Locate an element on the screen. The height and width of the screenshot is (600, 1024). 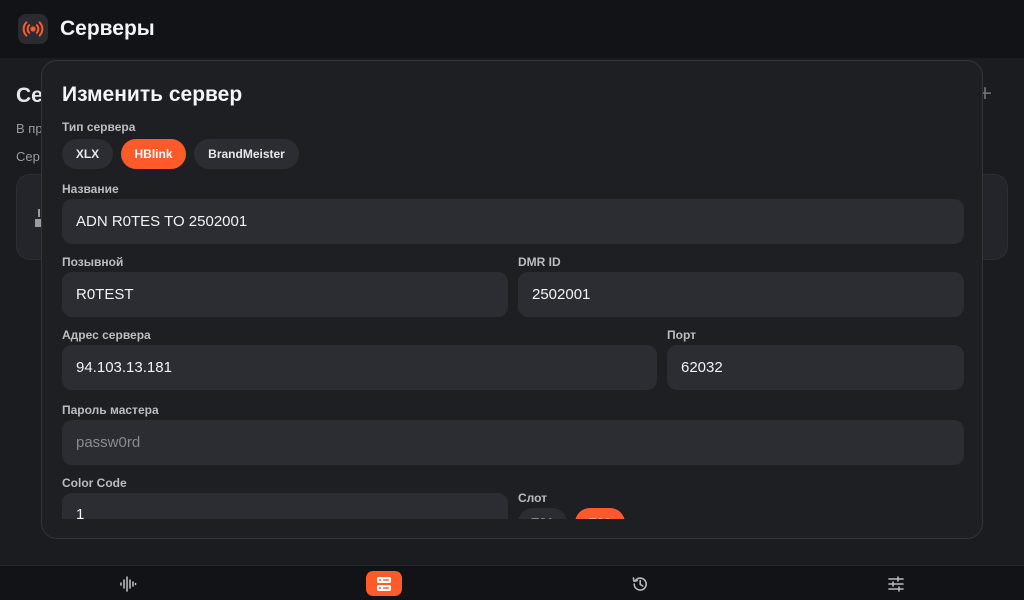
color-code-label: Color Code is located at coordinates (94, 483).